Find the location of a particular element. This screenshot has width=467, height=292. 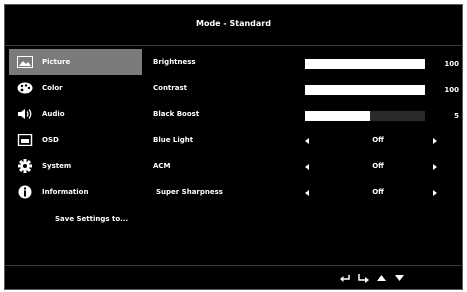

sidebar-item-information: Information is located at coordinates (75, 192).